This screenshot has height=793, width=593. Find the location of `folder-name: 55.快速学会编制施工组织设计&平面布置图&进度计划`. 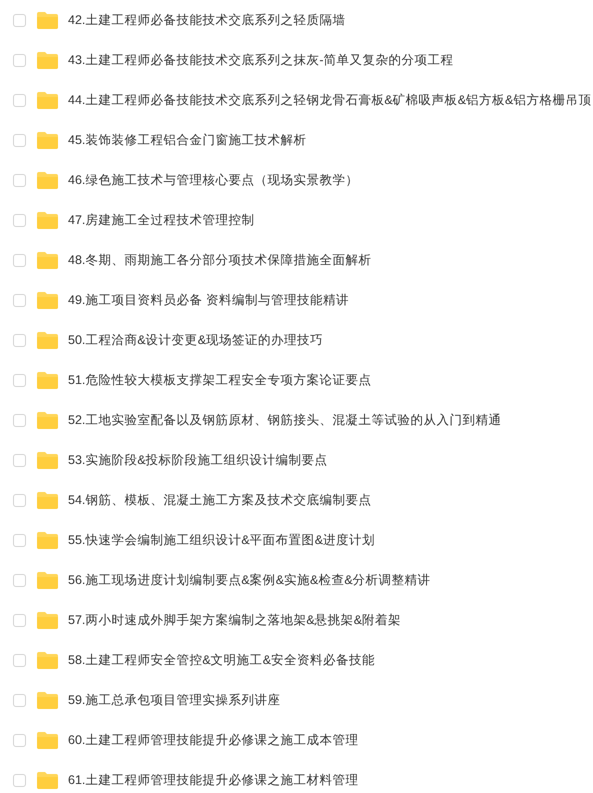

folder-name: 55.快速学会编制施工组织设计&平面布置图&进度计划 is located at coordinates (222, 540).